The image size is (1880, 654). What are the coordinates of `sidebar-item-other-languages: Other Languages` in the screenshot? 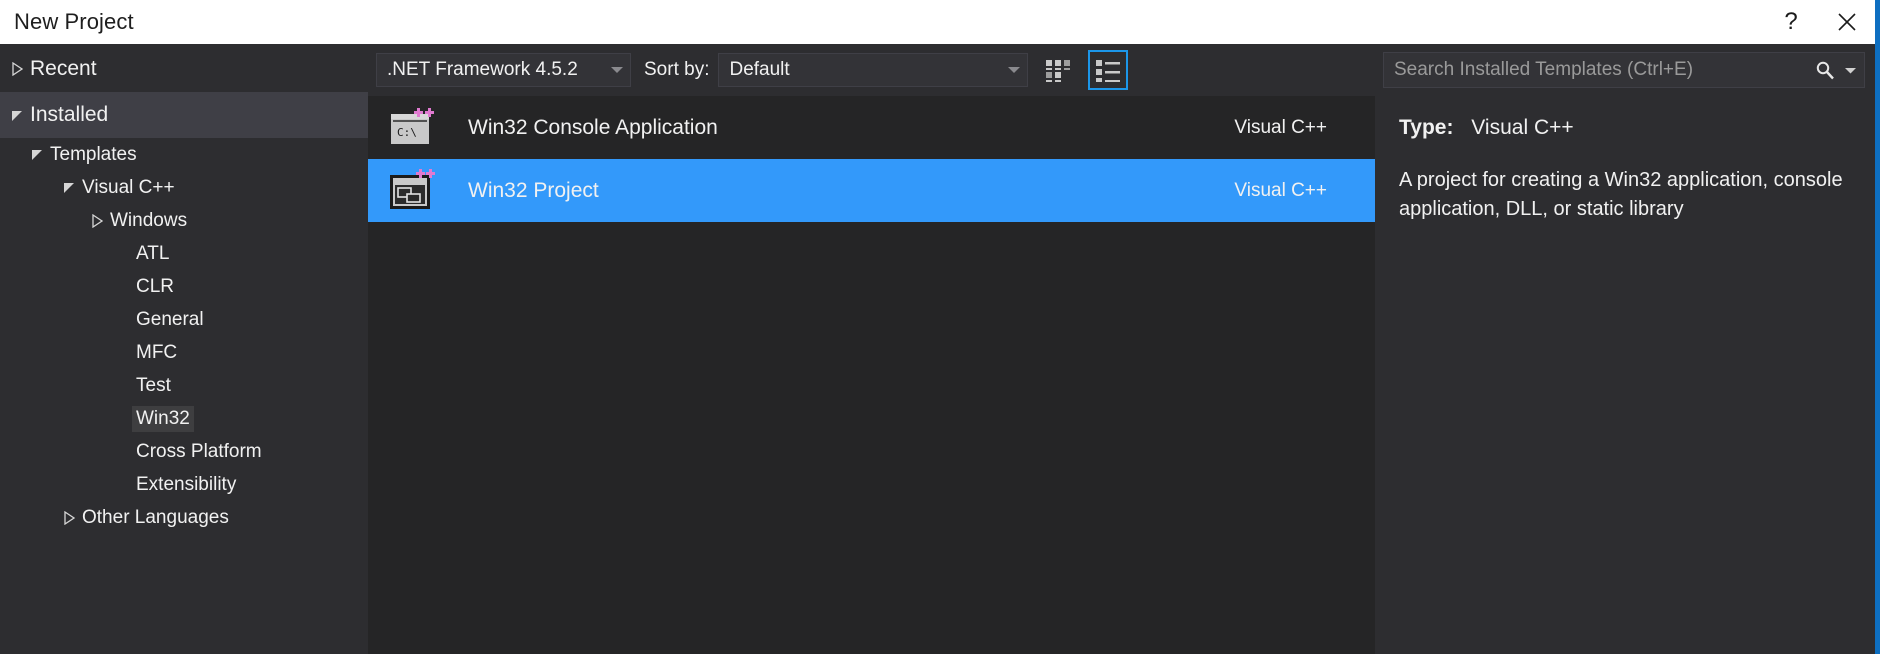 It's located at (184, 517).